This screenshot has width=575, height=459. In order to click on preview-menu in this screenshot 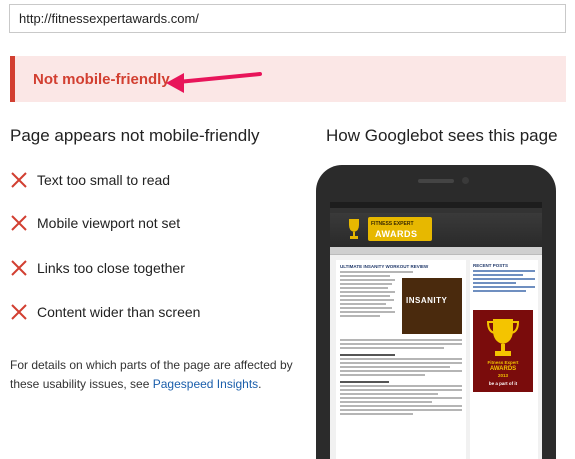, I will do `click(436, 251)`.